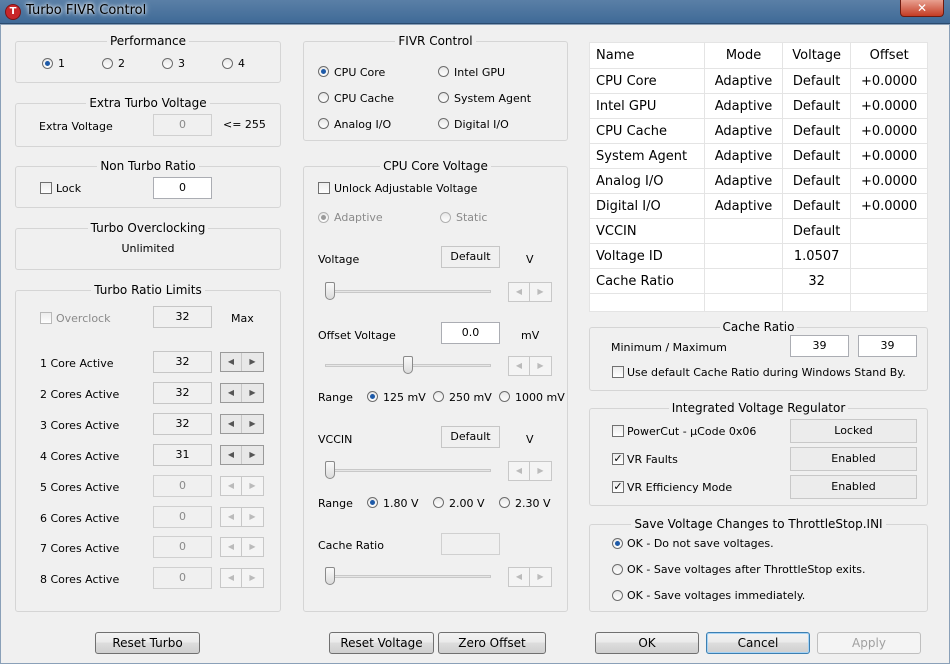 The width and height of the screenshot is (950, 664). Describe the element at coordinates (401, 503) in the screenshot. I see `vccin-range-label-180: 1.80 V` at that location.